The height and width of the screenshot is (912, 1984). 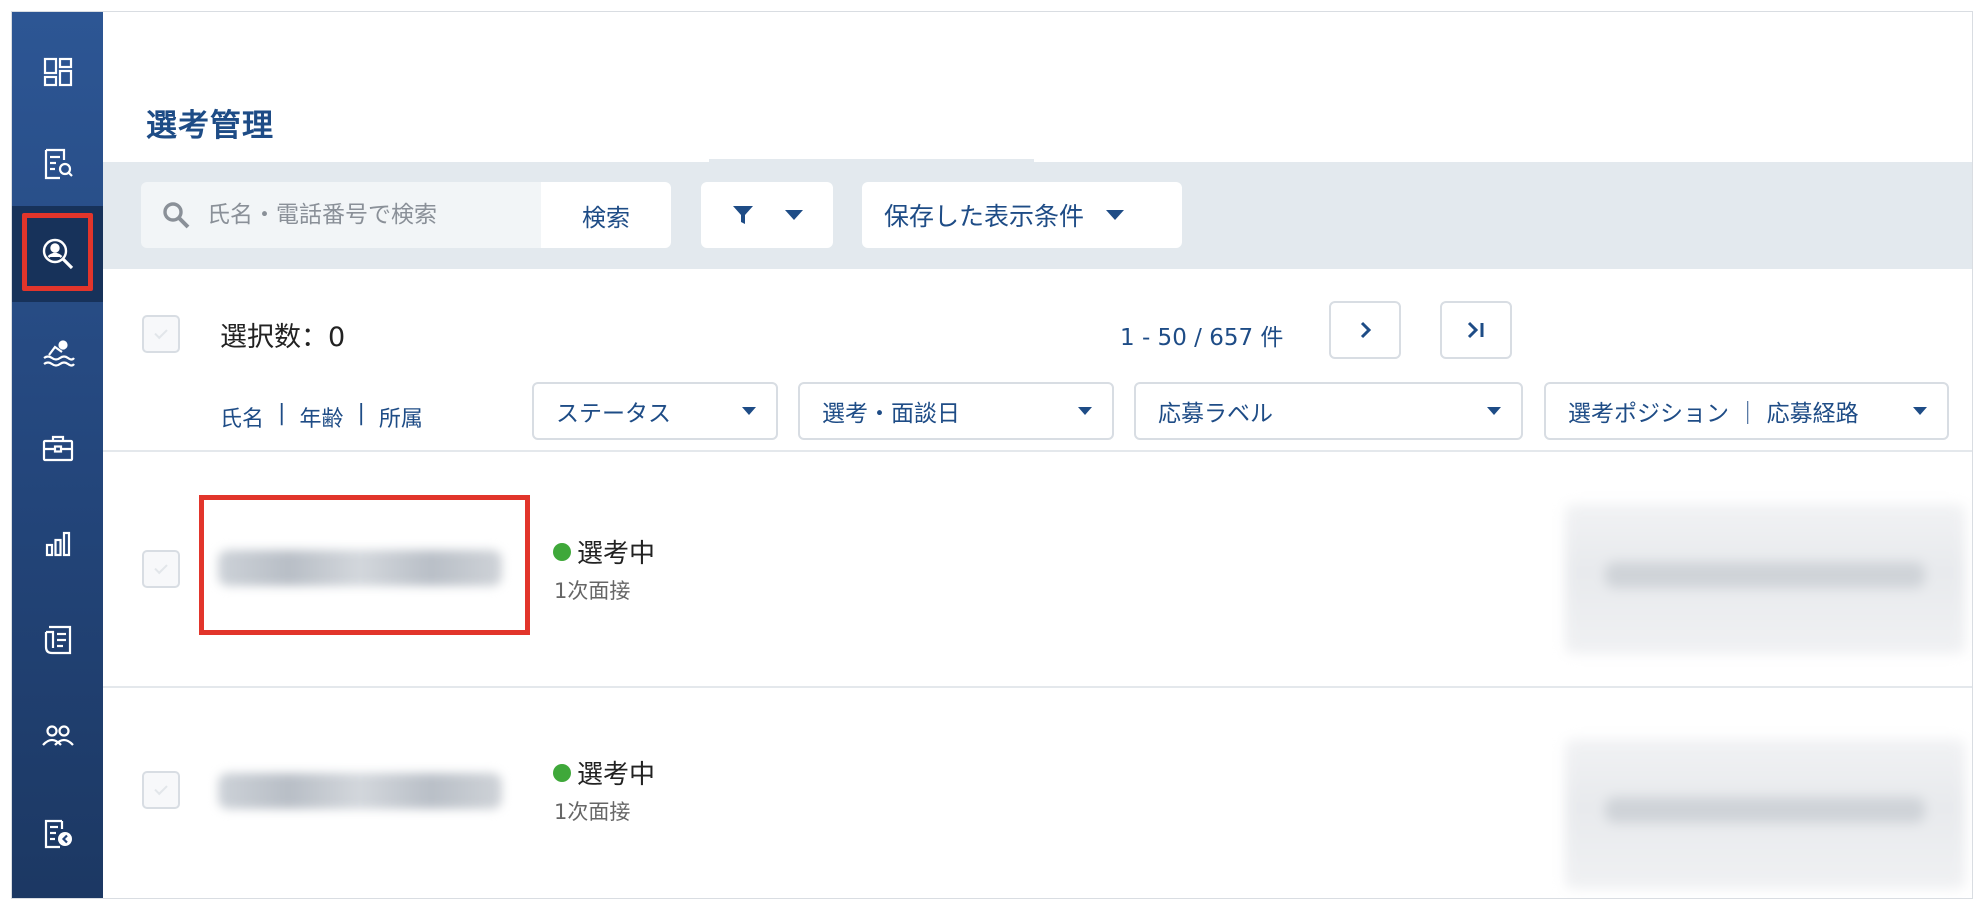 I want to click on name-highlight-outline, so click(x=364, y=565).